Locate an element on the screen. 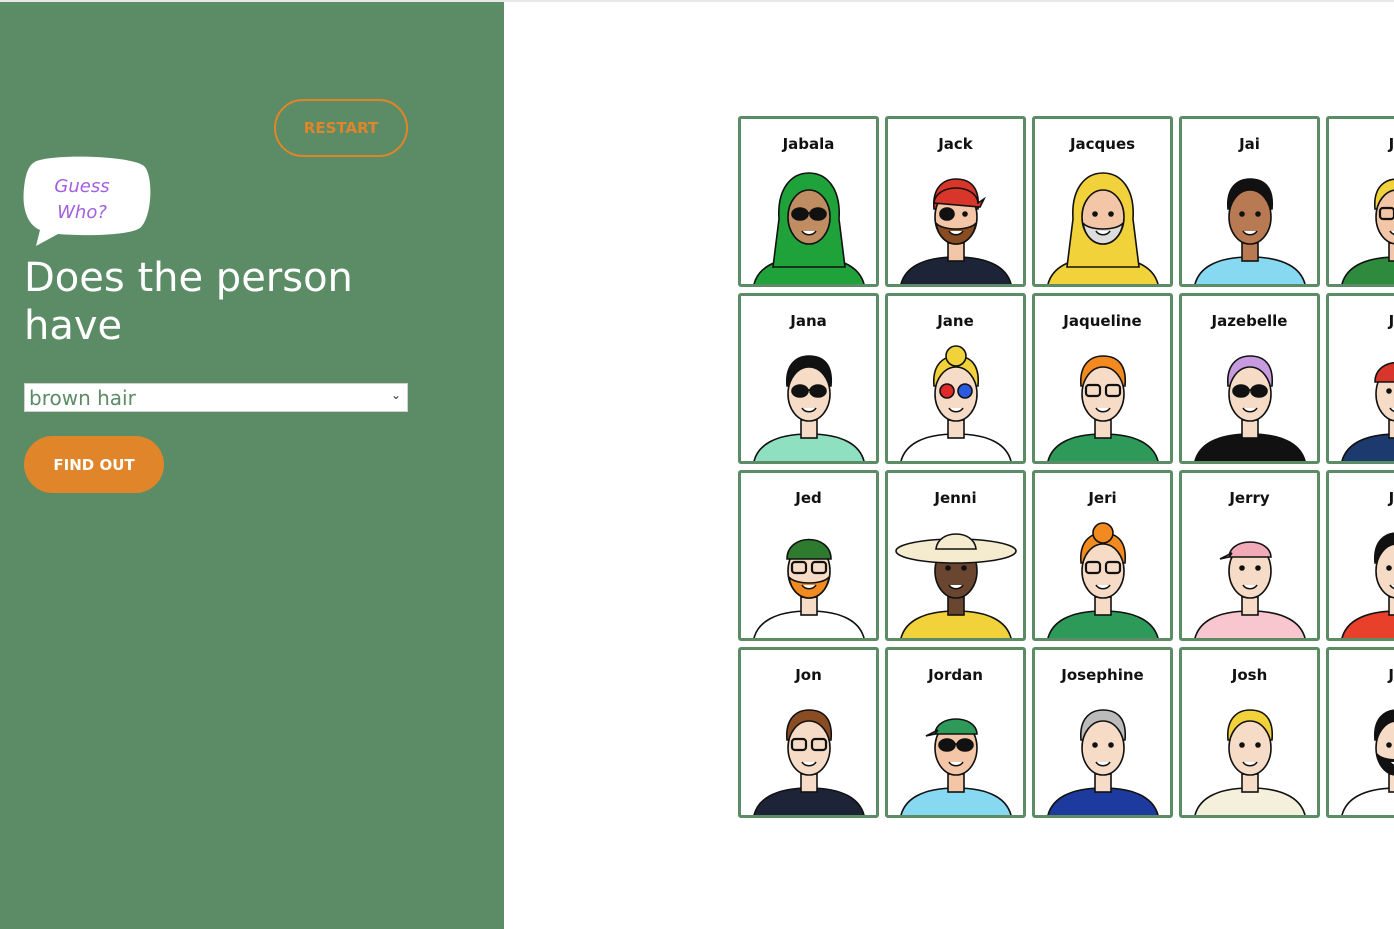 Image resolution: width=1394 pixels, height=929 pixels. character-name: Jacques is located at coordinates (1102, 144).